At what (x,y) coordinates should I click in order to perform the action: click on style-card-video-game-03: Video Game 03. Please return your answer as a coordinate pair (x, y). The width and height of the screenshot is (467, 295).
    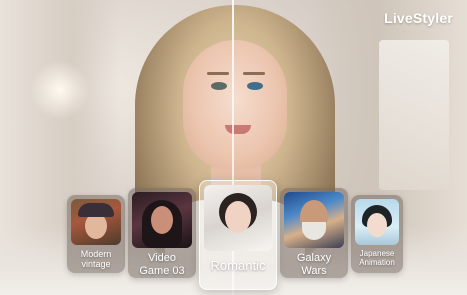
    Looking at the image, I should click on (162, 233).